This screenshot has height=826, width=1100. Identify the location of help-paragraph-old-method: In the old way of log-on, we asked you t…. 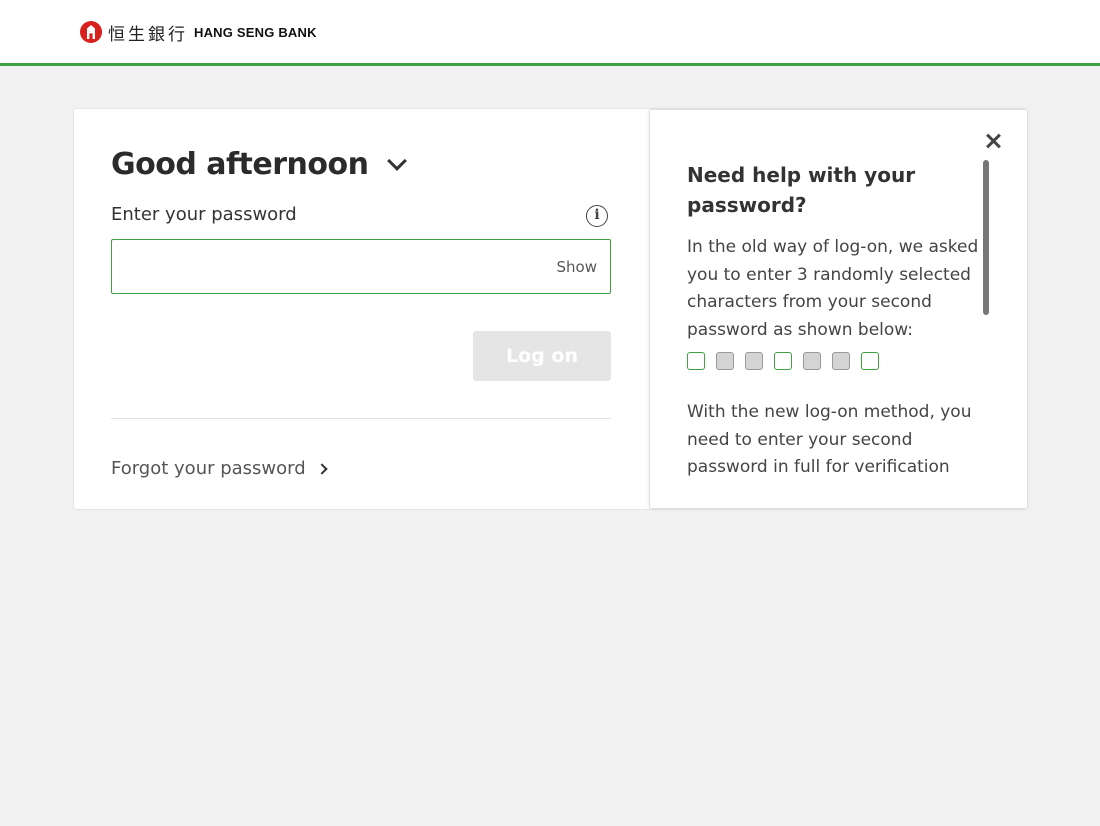
(833, 288).